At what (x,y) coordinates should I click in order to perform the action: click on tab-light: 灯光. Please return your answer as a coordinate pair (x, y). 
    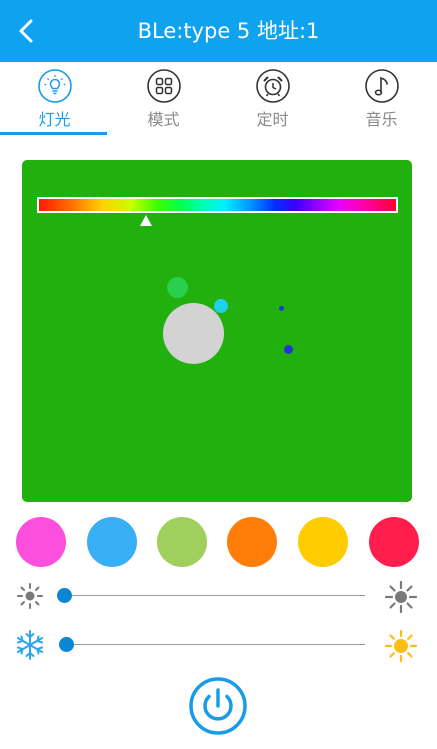
    Looking at the image, I should click on (54, 99).